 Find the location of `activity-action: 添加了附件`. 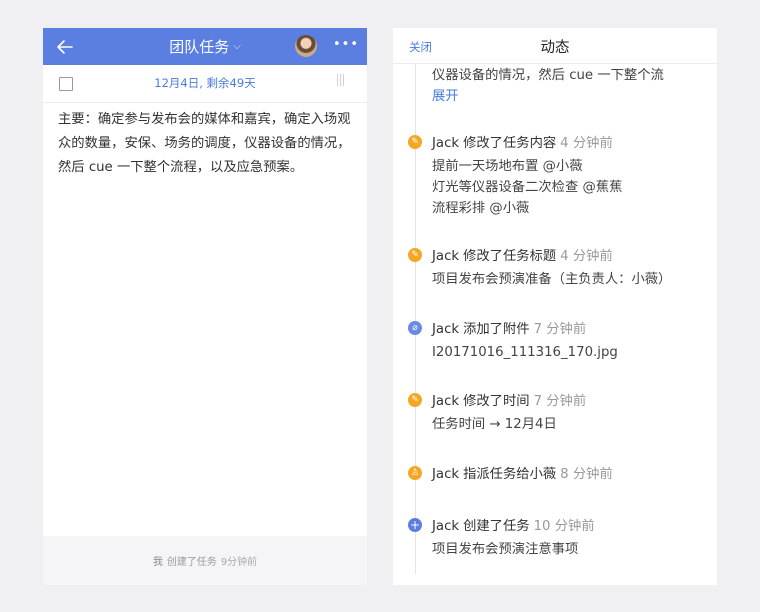

activity-action: 添加了附件 is located at coordinates (496, 329).